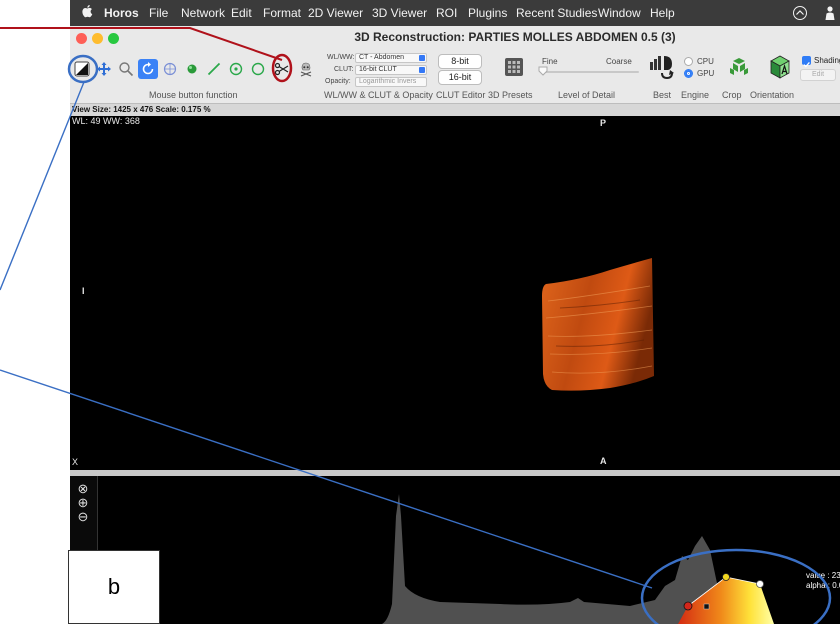 The image size is (840, 624). Describe the element at coordinates (378, 69) in the screenshot. I see `clut-value: 16-bit CLUT` at that location.